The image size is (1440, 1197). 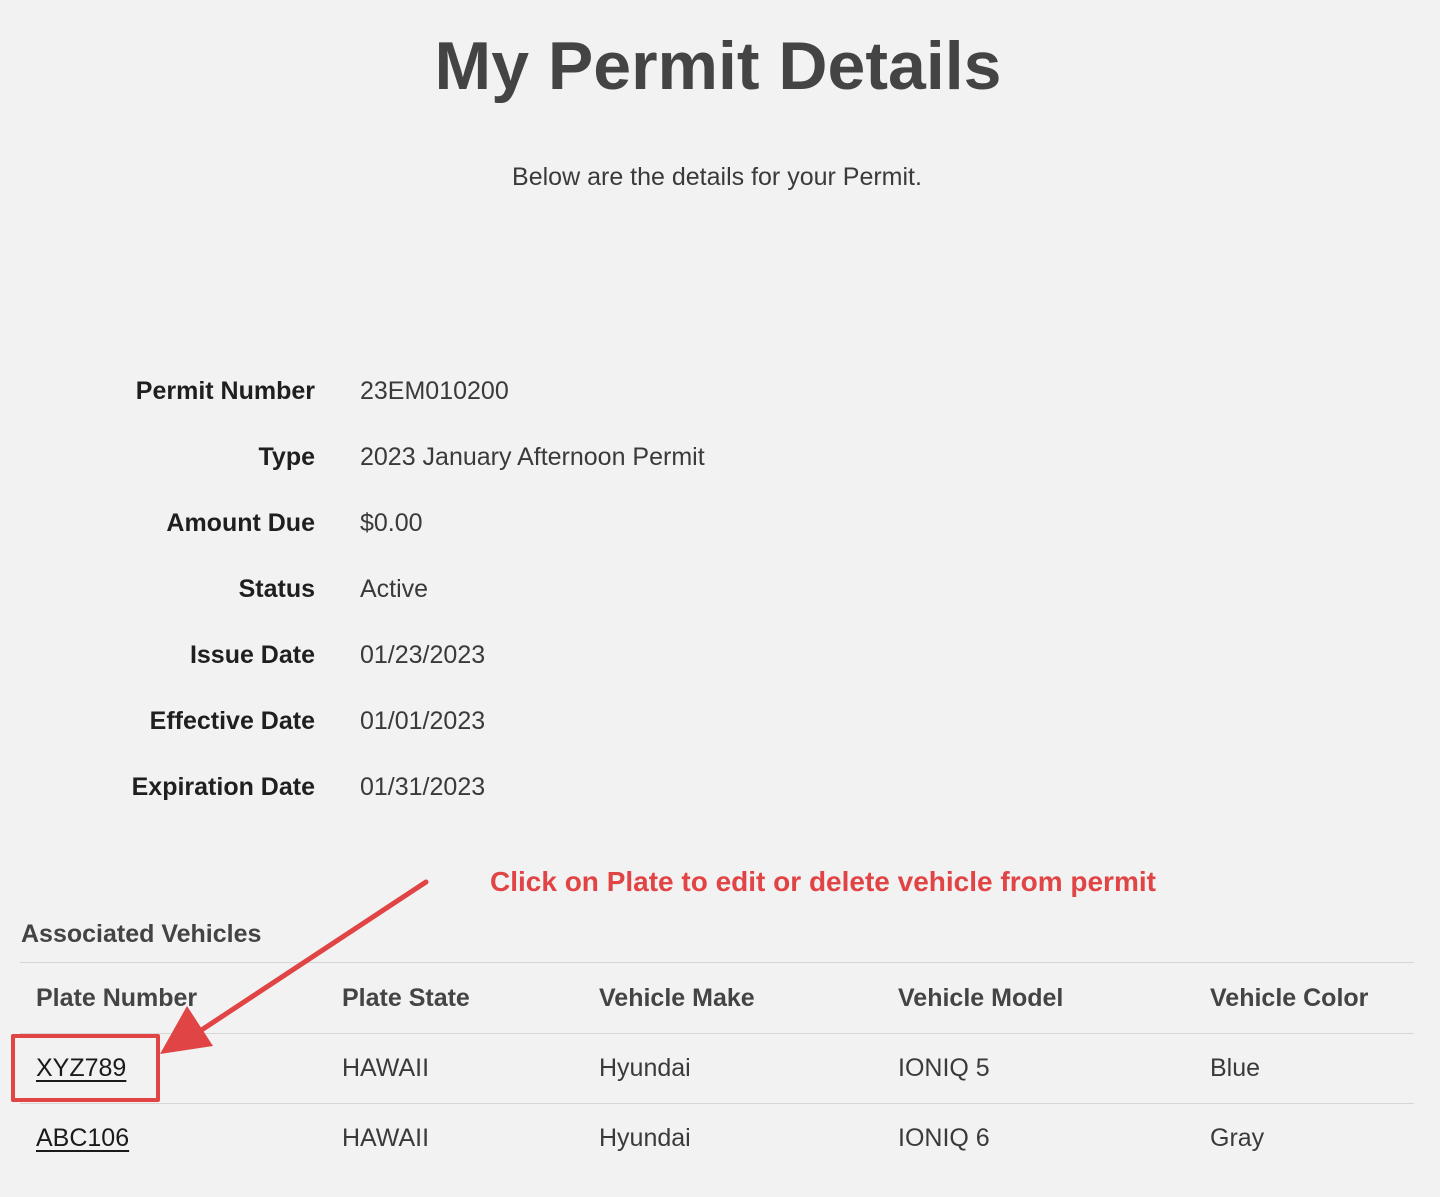 What do you see at coordinates (1038, 1068) in the screenshot?
I see `vehicle-model-cell: IONIQ 5` at bounding box center [1038, 1068].